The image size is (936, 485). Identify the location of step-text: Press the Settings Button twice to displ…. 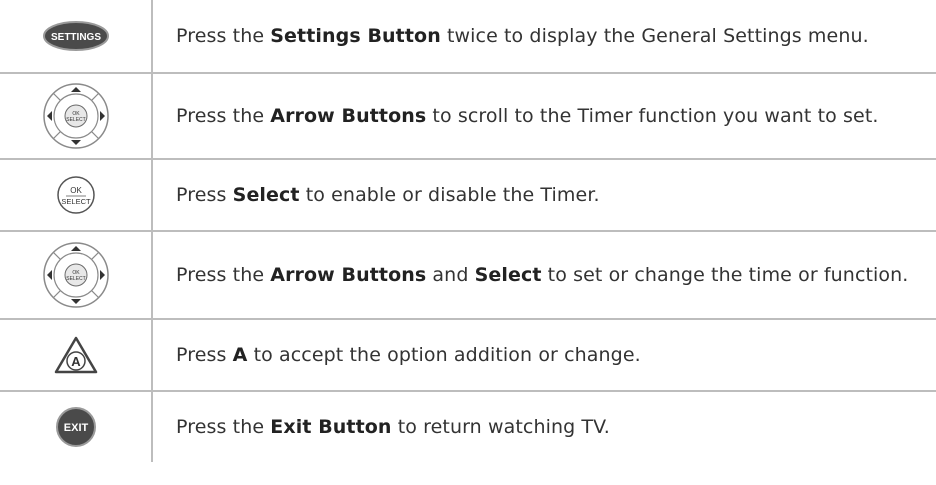
(544, 36).